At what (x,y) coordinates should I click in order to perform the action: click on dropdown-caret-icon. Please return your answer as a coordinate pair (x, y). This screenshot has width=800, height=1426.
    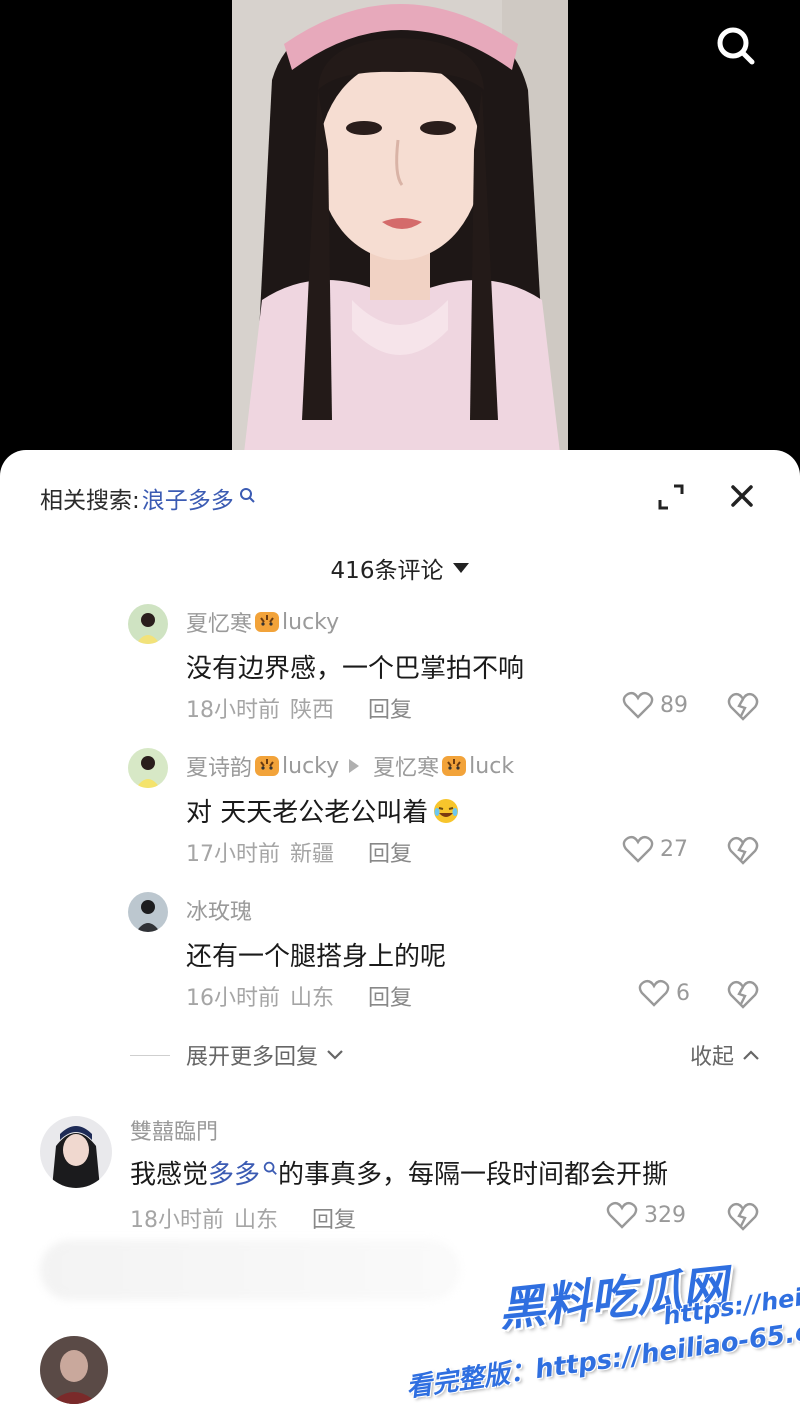
    Looking at the image, I should click on (461, 568).